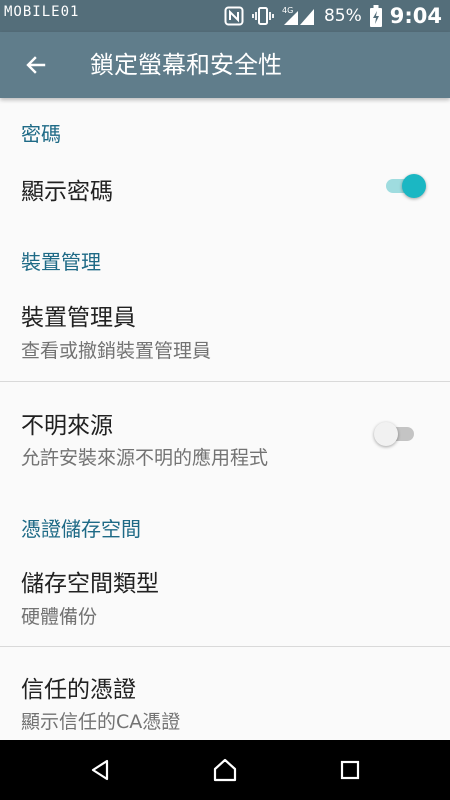 The height and width of the screenshot is (800, 450). I want to click on show-password-toggle, so click(406, 186).